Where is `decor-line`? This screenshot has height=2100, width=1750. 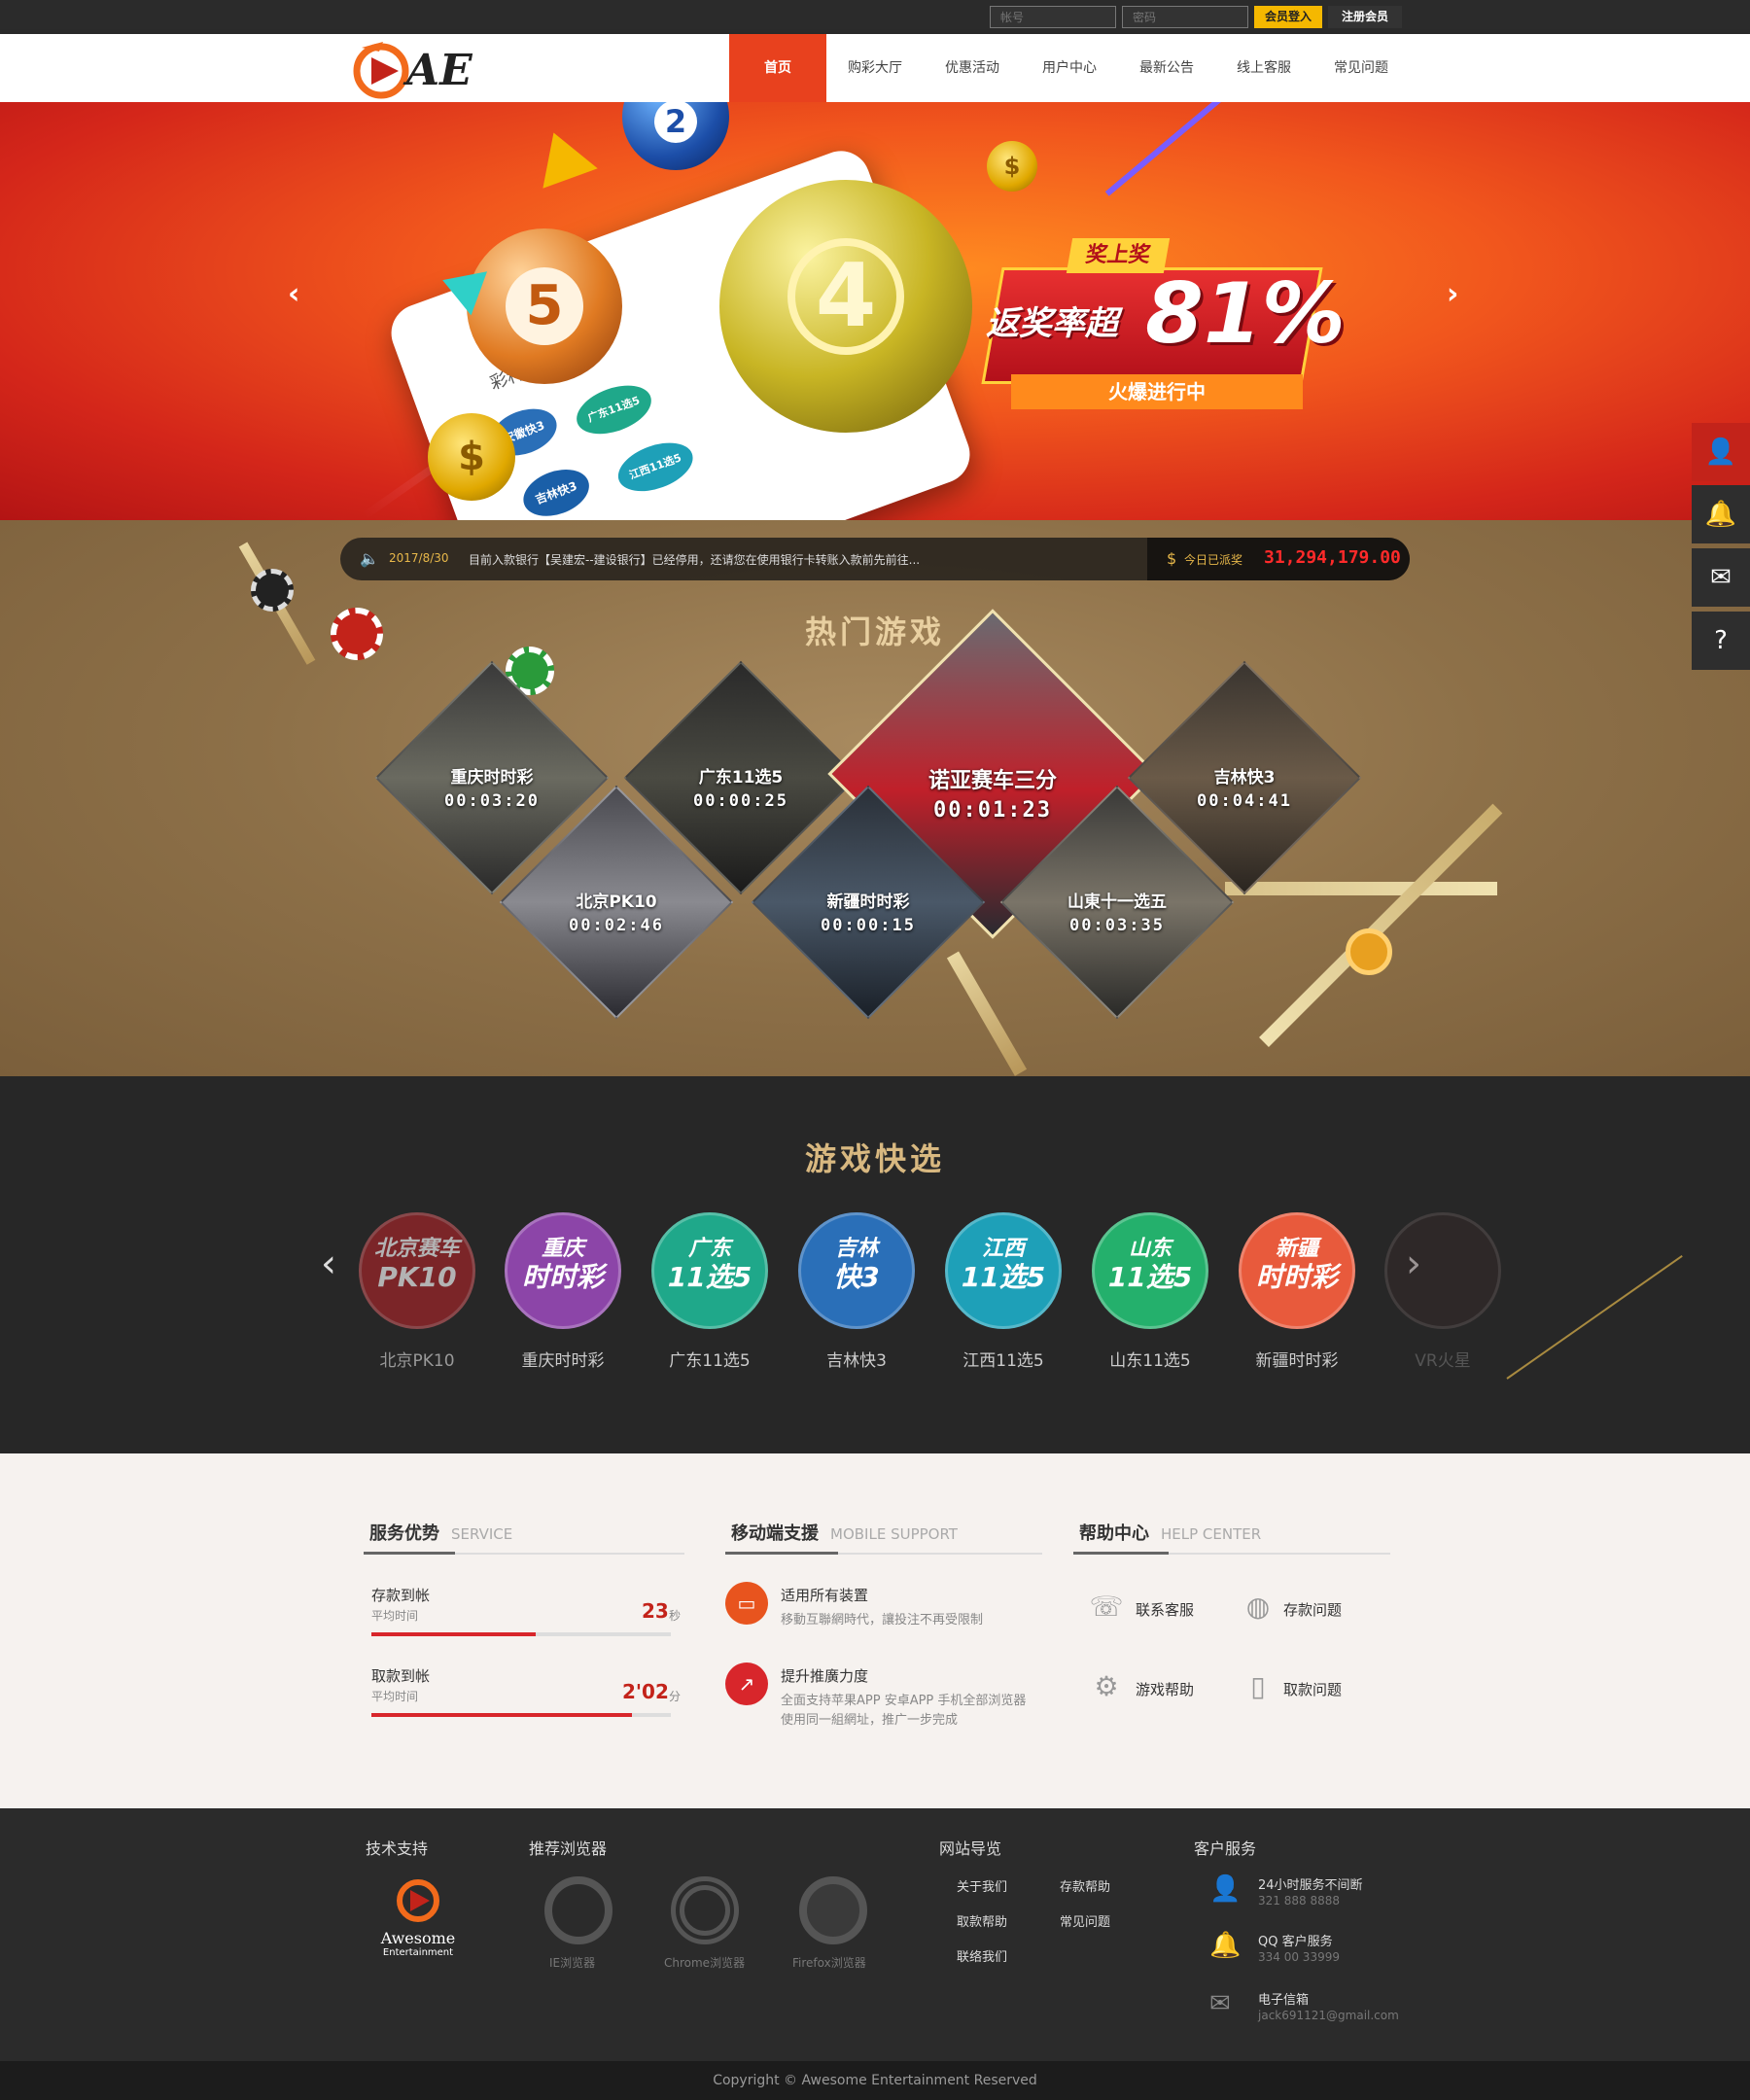 decor-line is located at coordinates (987, 1013).